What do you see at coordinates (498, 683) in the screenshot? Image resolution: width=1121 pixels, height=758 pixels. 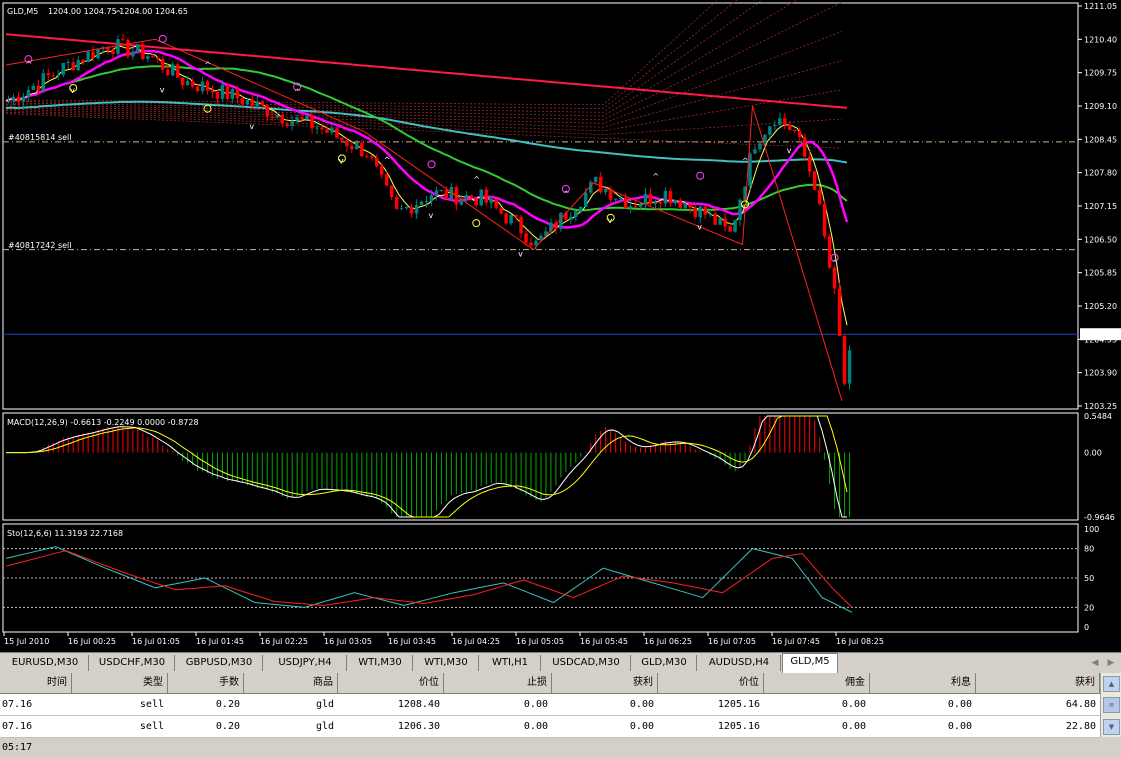 I see `column-header: 止损` at bounding box center [498, 683].